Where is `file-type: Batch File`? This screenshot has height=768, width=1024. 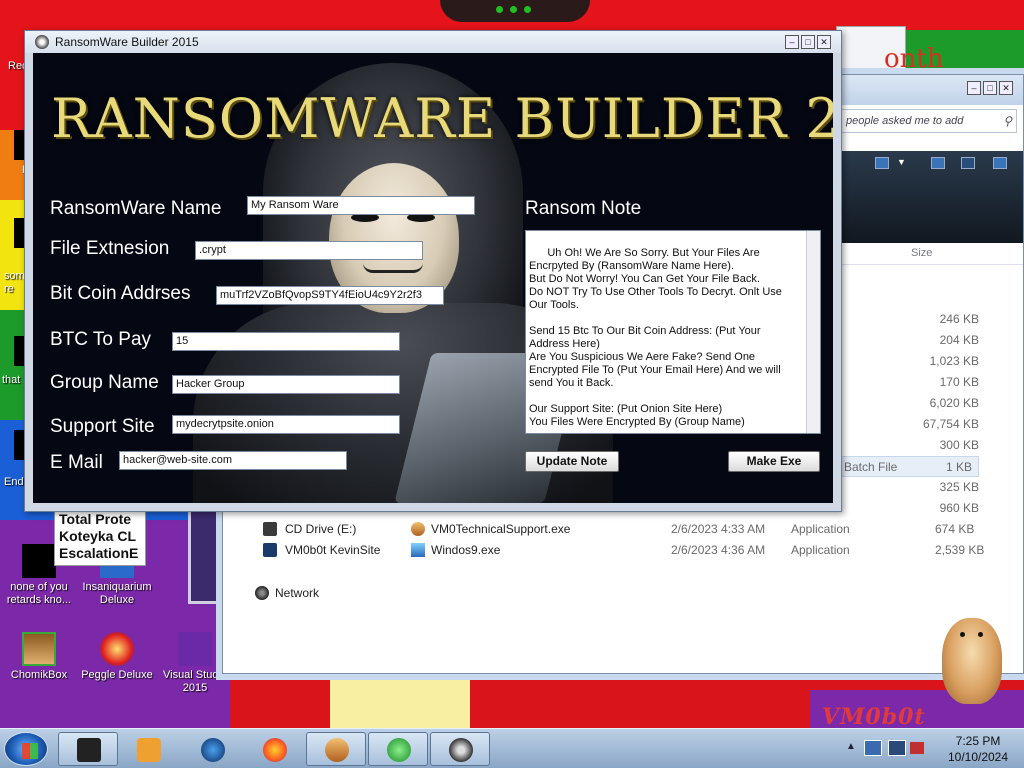 file-type: Batch File is located at coordinates (871, 467).